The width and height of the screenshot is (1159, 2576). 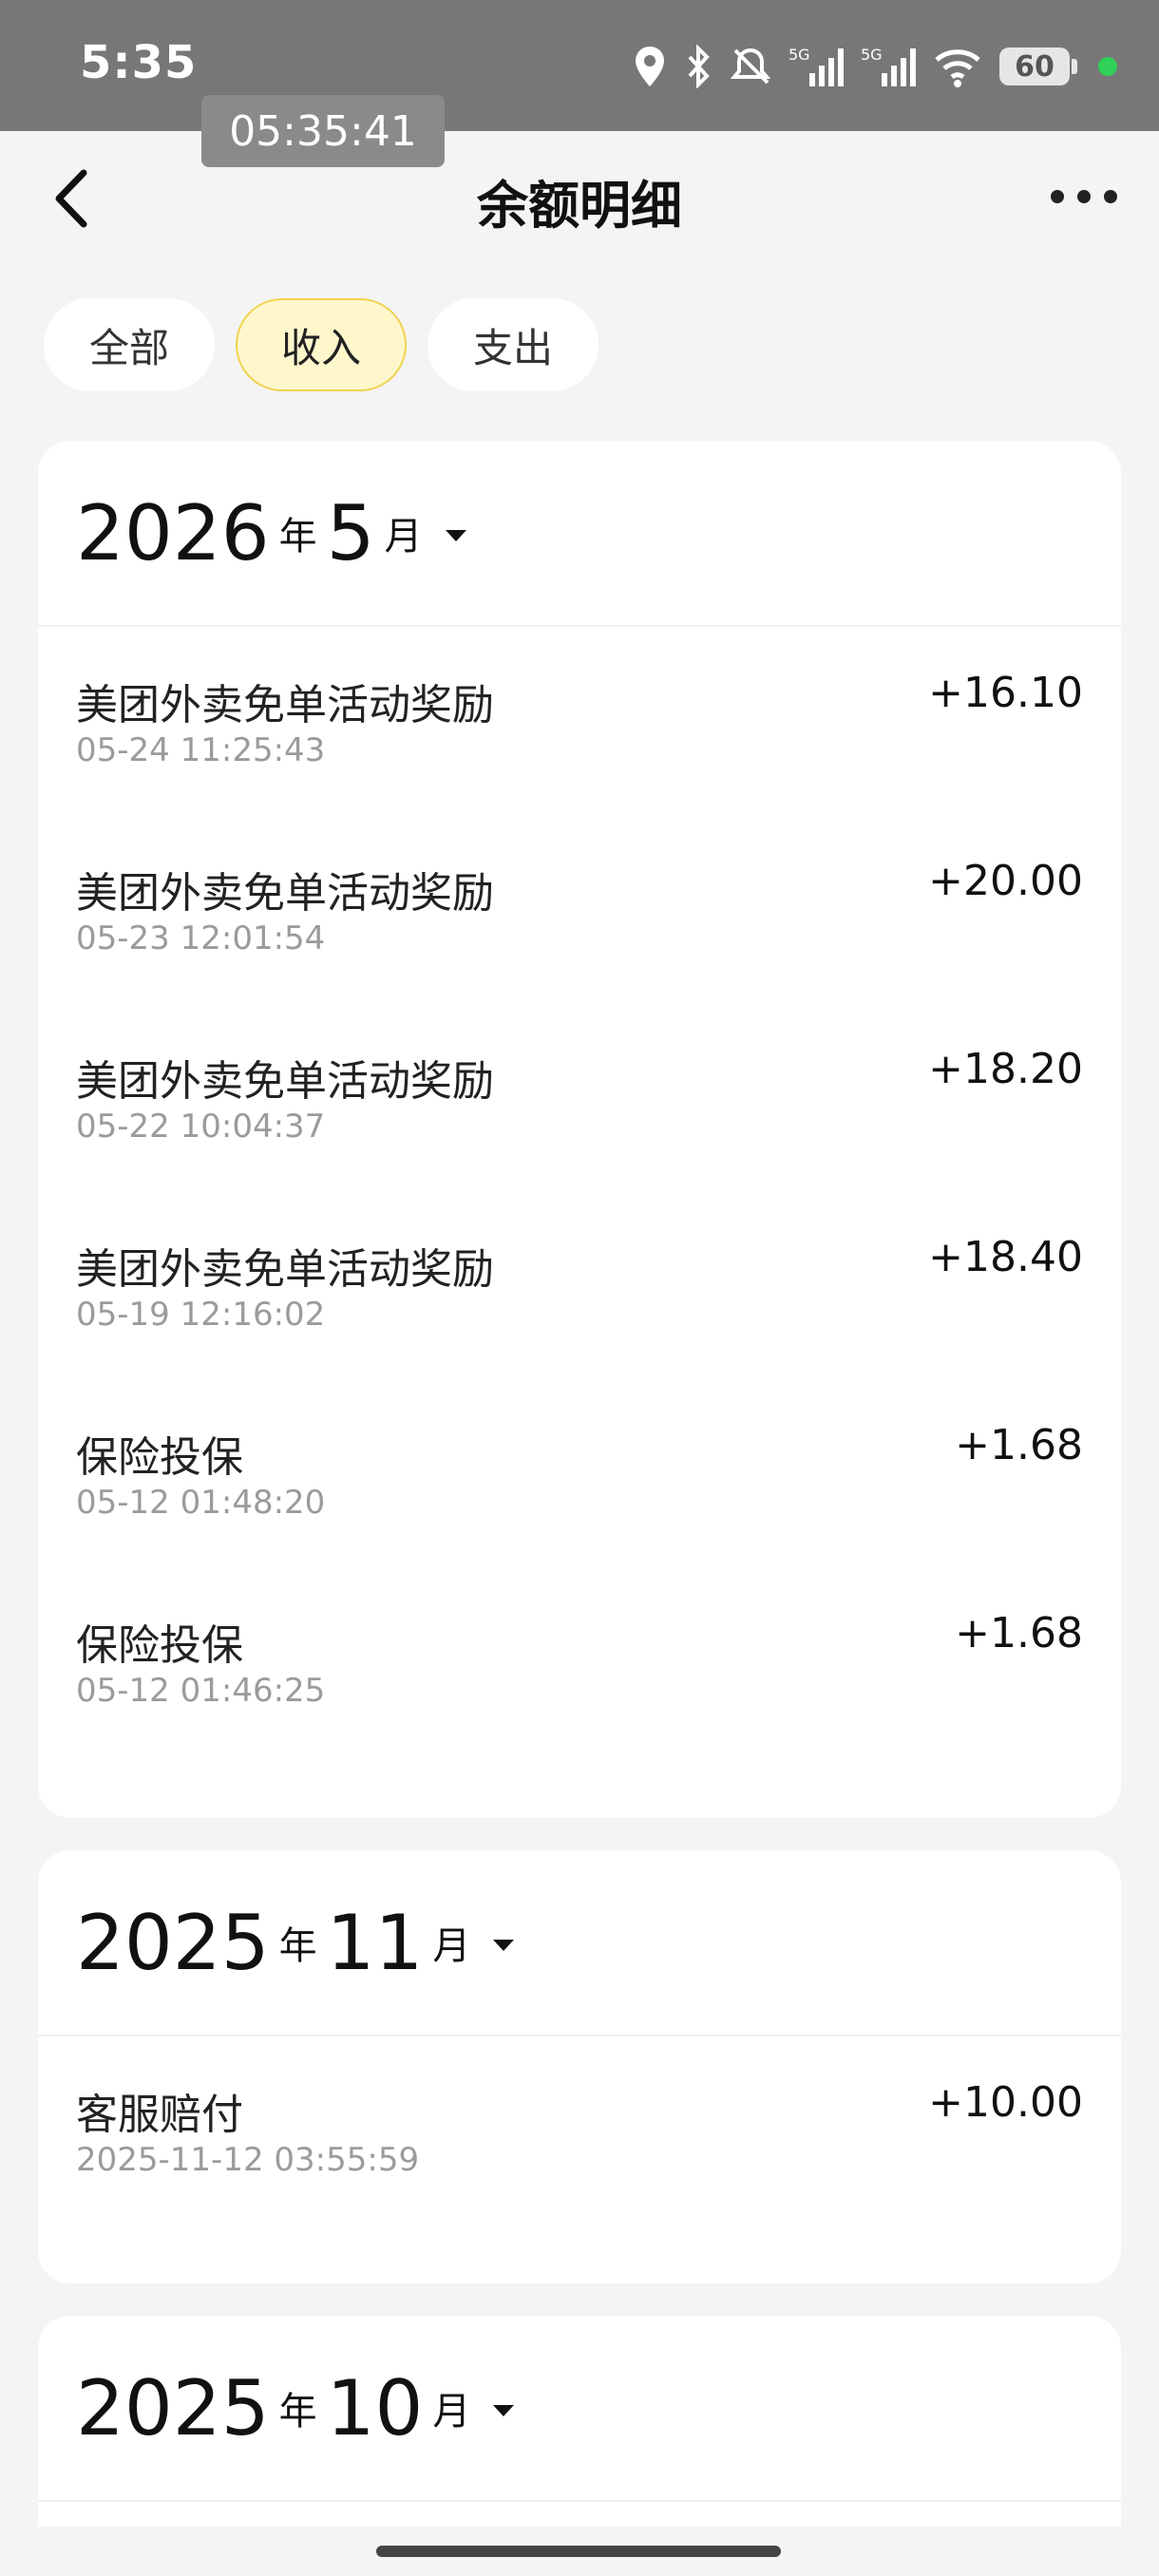 What do you see at coordinates (1005, 1257) in the screenshot?
I see `item-amount: +18.40` at bounding box center [1005, 1257].